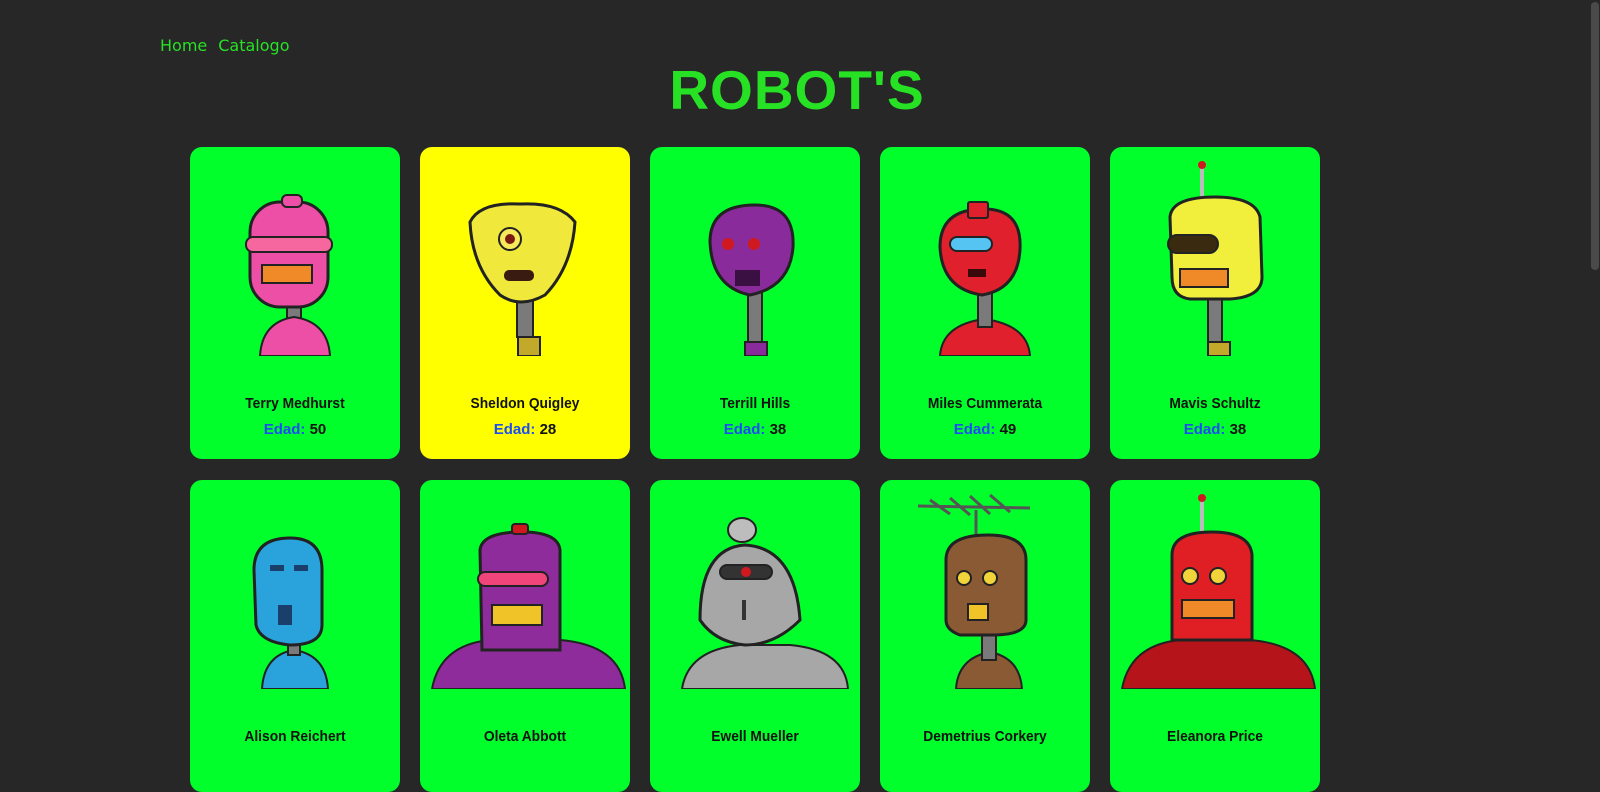  I want to click on robot-card: Miles Cummerata Edad: 49, so click(985, 303).